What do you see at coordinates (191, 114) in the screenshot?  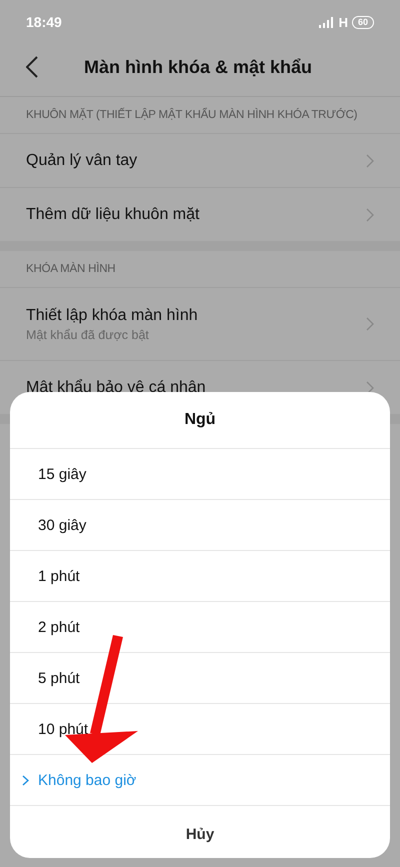 I see `section-header: KHUÔN MẶT (THIẾT LẬP MẬT KHẨU MÀN HÌNH KHÓA TRƯỚC)` at bounding box center [191, 114].